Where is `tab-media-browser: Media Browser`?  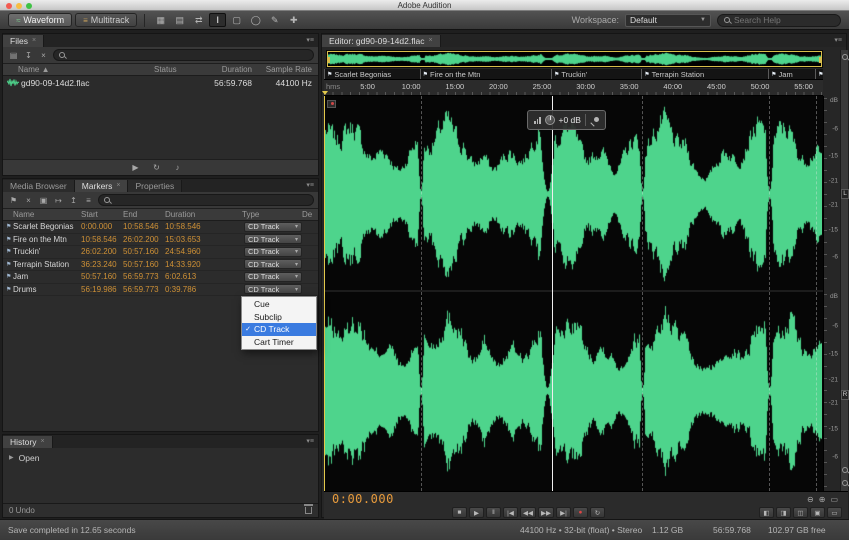 tab-media-browser: Media Browser is located at coordinates (39, 186).